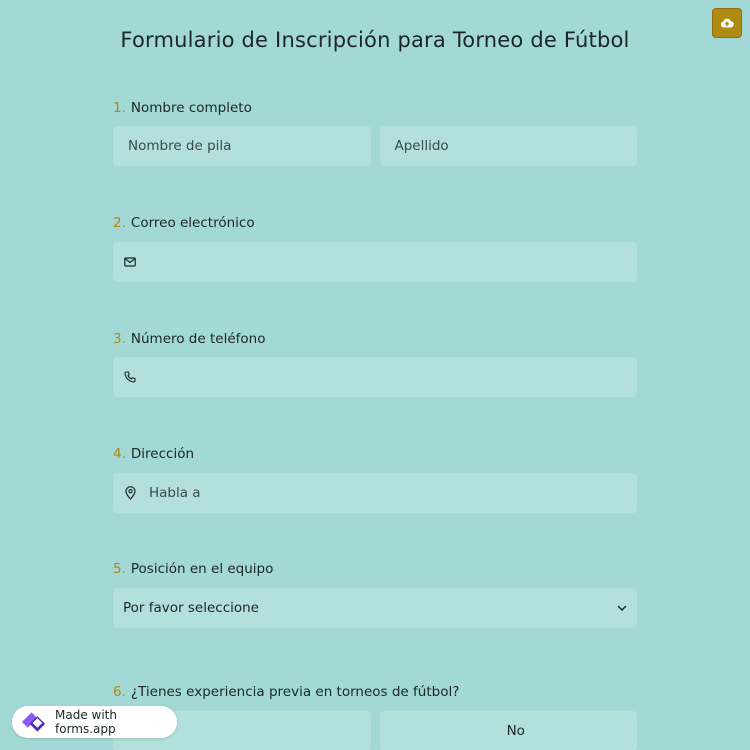  Describe the element at coordinates (192, 223) in the screenshot. I see `question-label: Correo electrónico` at that location.